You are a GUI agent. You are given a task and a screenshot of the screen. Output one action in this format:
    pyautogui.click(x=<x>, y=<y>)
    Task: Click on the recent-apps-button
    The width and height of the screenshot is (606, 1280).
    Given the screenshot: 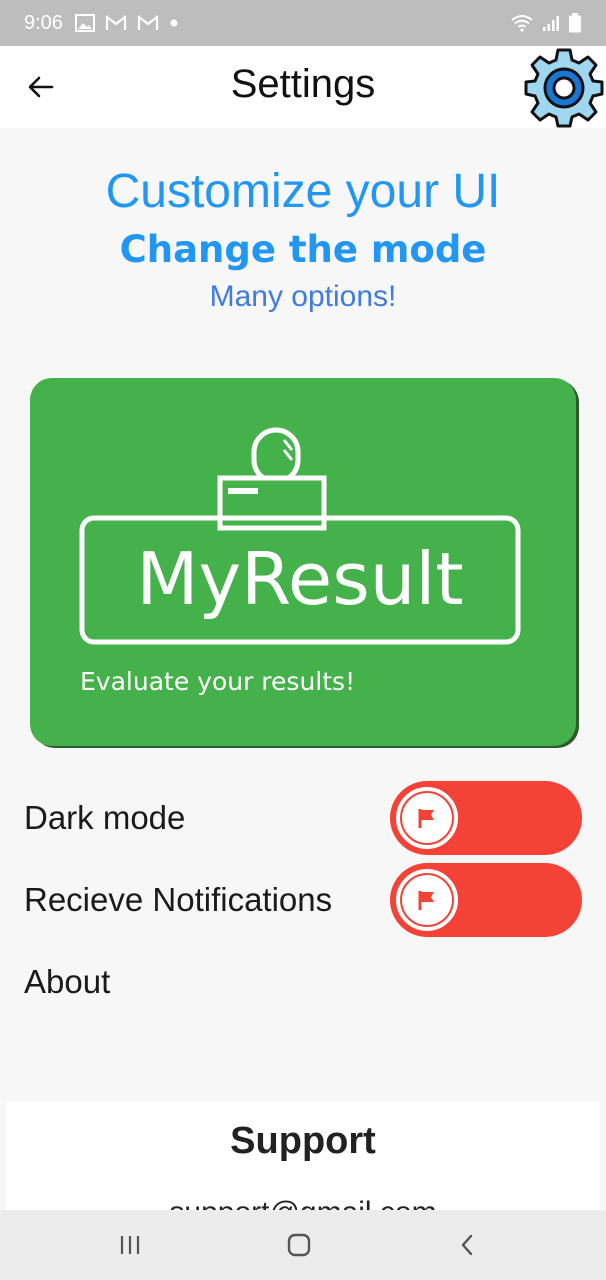 What is the action you would take?
    pyautogui.click(x=130, y=1245)
    